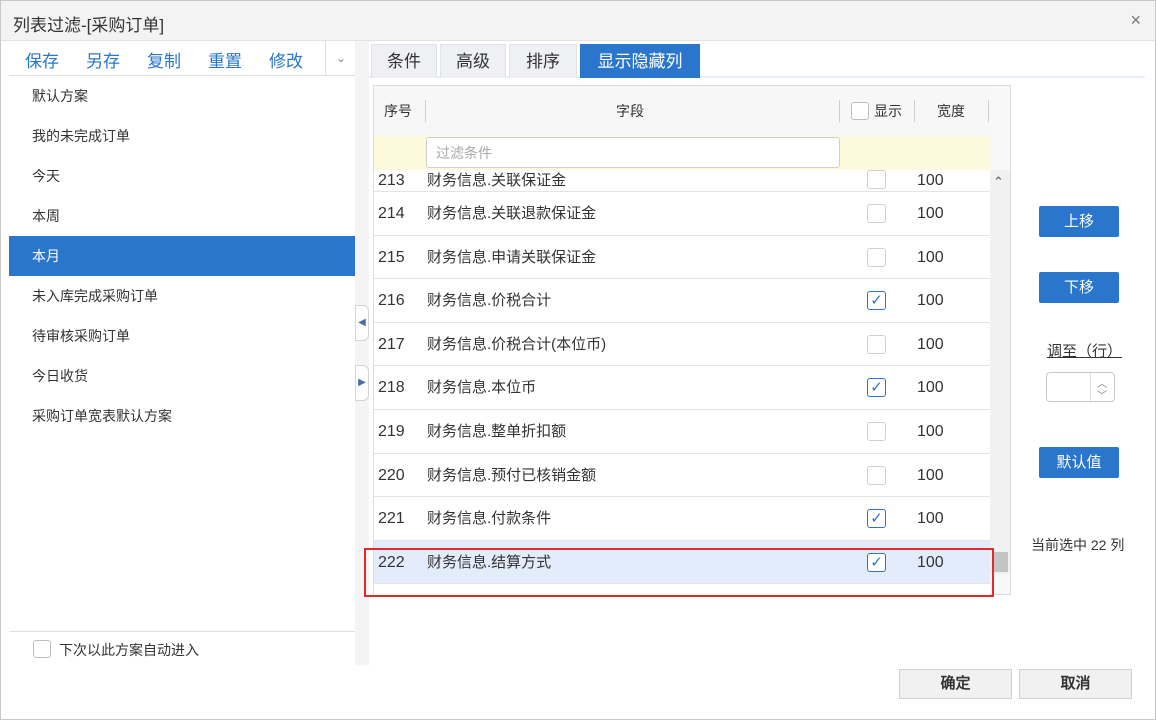 Image resolution: width=1156 pixels, height=720 pixels. I want to click on row-field: 财务信息.付款条件, so click(489, 519).